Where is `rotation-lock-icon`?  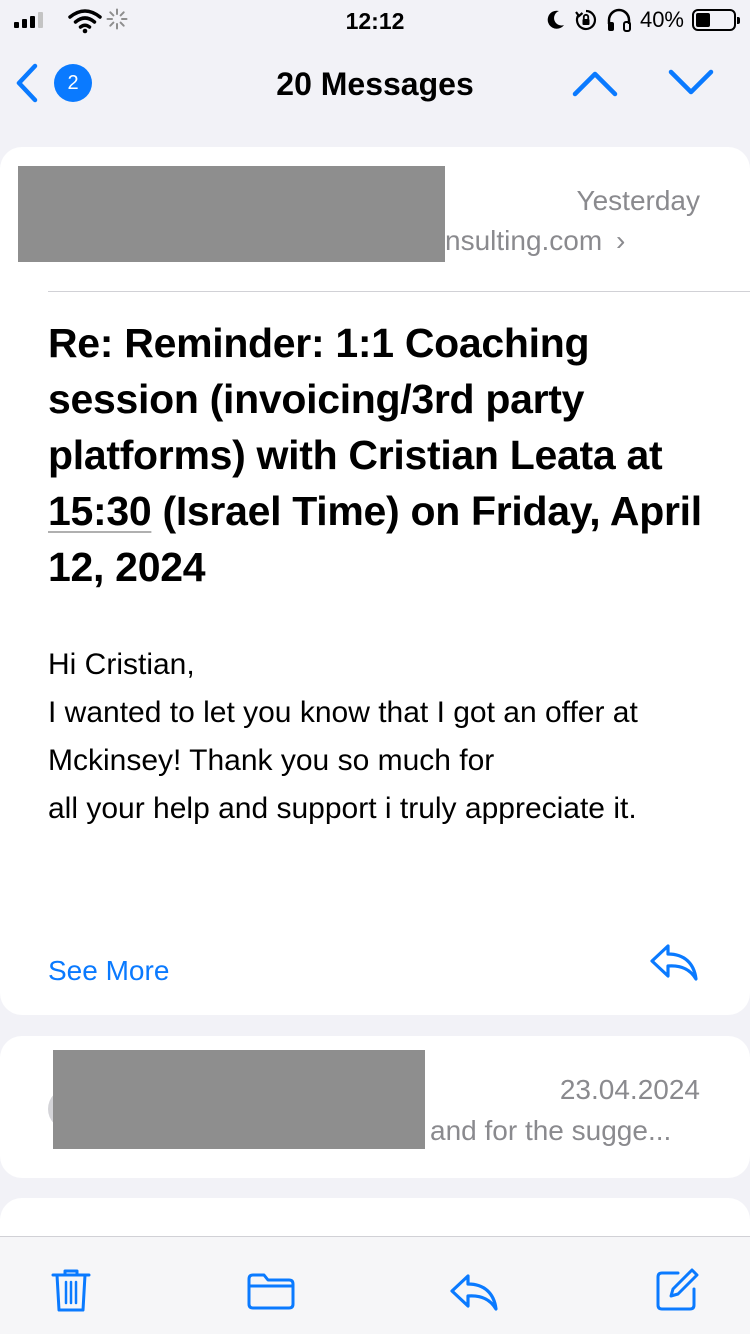
rotation-lock-icon is located at coordinates (586, 20).